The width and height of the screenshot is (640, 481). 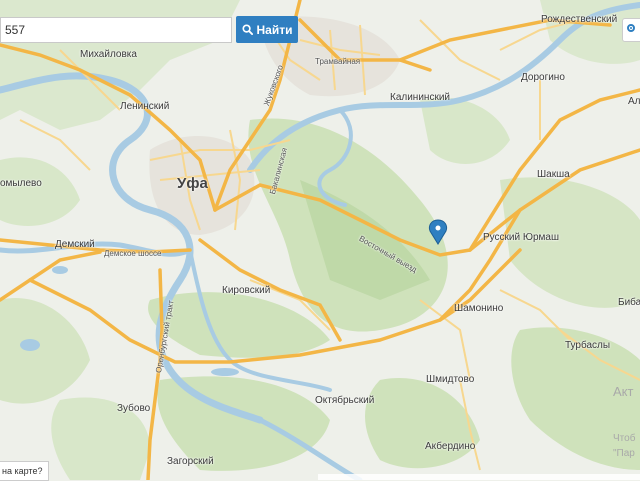 What do you see at coordinates (345, 400) in the screenshot?
I see `place-label-oktyabrsky: Октябрьский` at bounding box center [345, 400].